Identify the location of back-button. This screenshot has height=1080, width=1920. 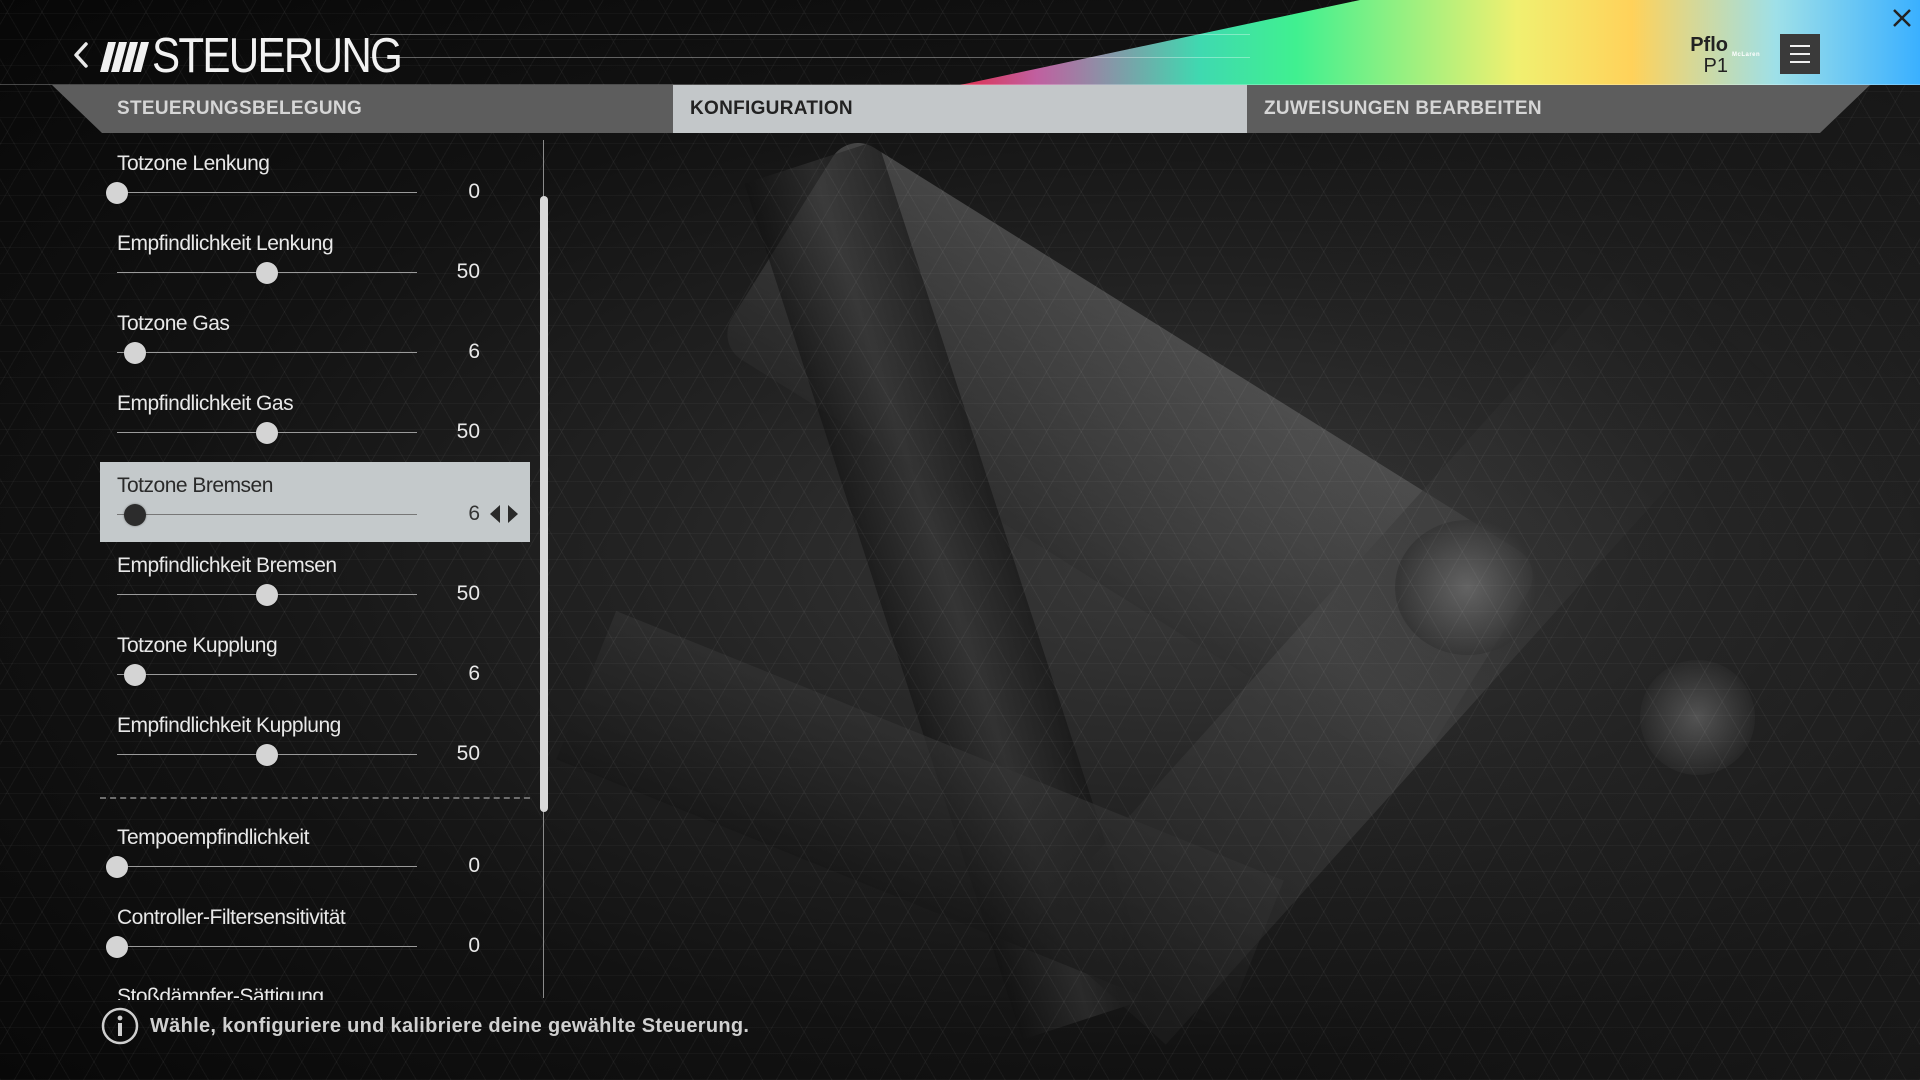
(81, 55).